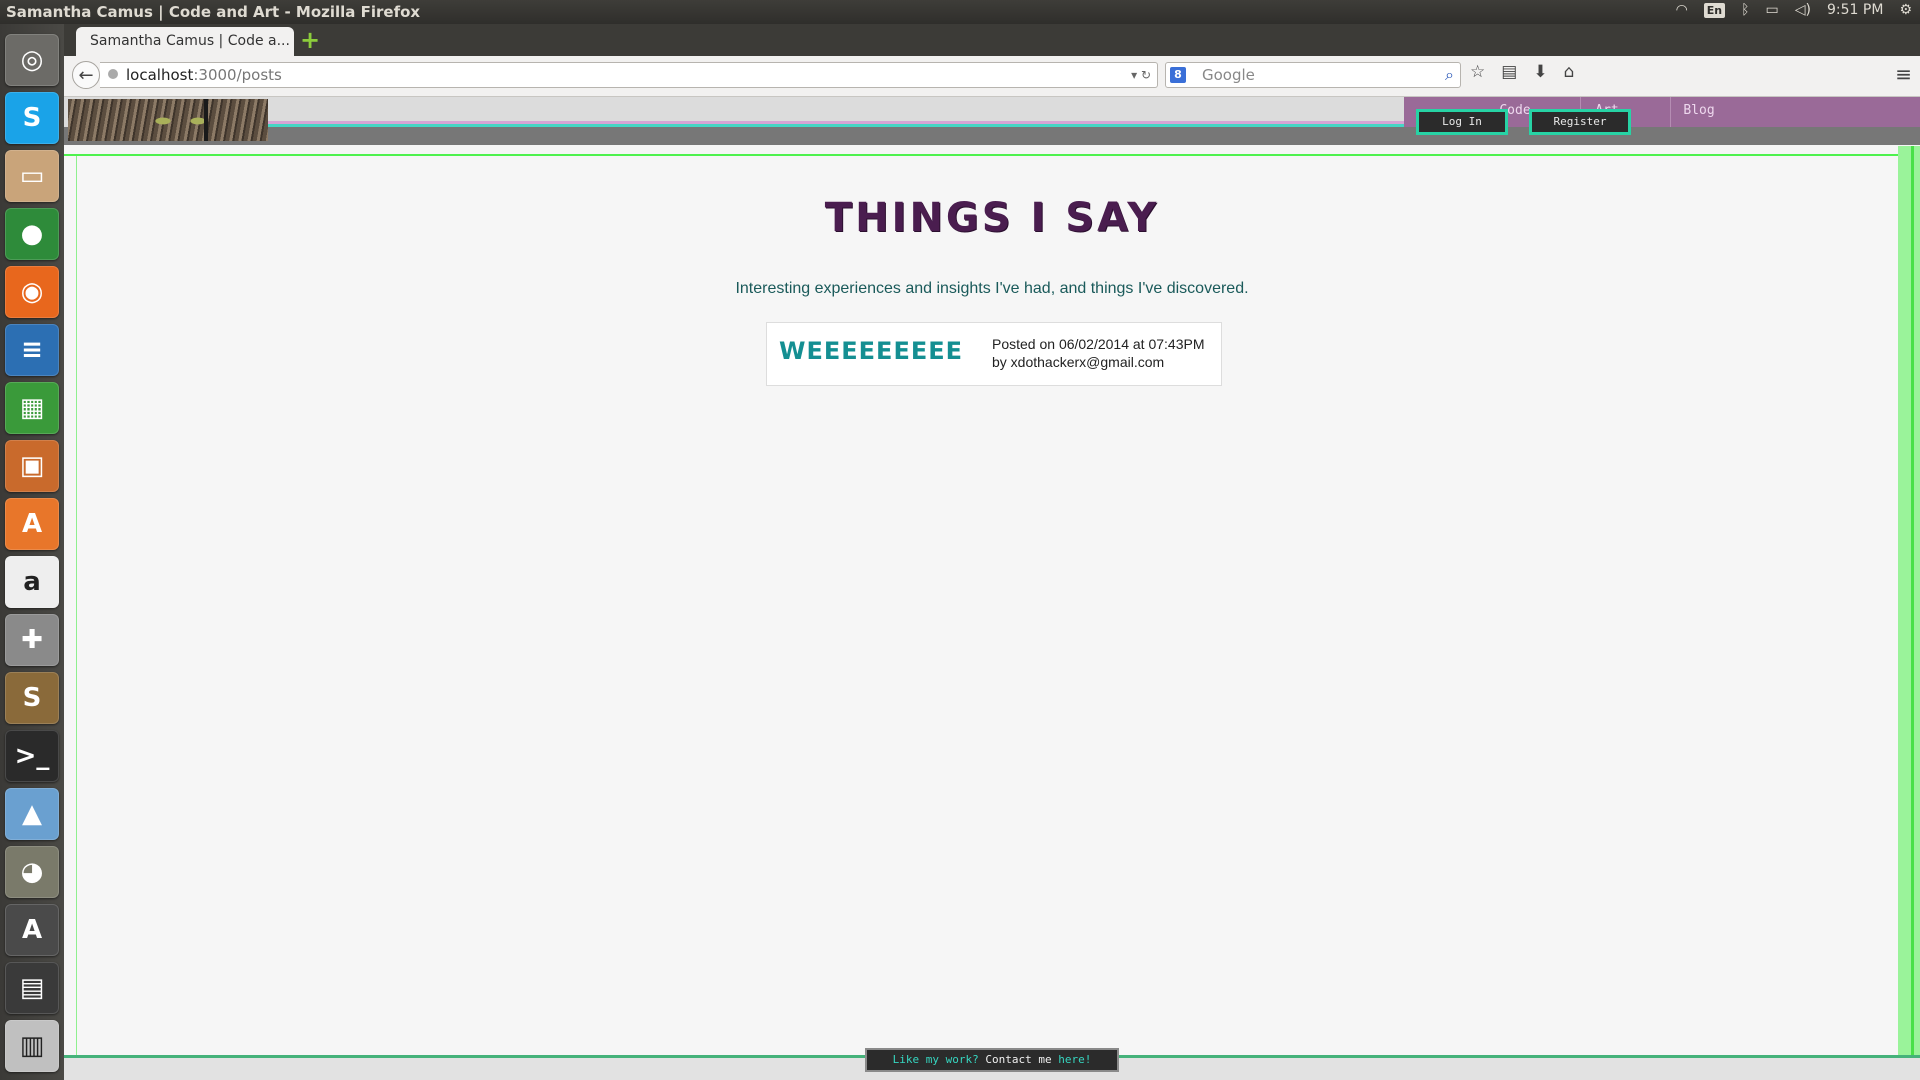 This screenshot has height=1080, width=1920. I want to click on launcher-calc-icon: ▦, so click(32, 408).